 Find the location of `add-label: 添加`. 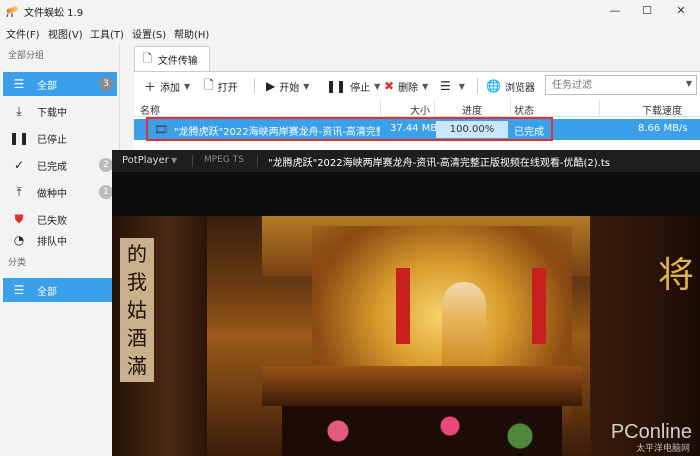

add-label: 添加 is located at coordinates (170, 88).